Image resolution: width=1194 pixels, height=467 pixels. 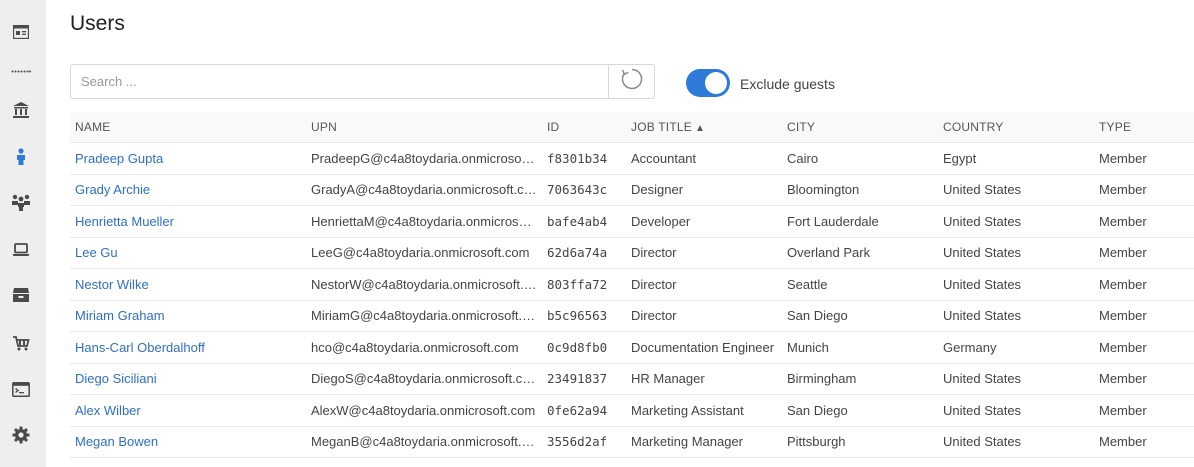 I want to click on user-id-cell: 0c9d8fb0, so click(x=584, y=347).